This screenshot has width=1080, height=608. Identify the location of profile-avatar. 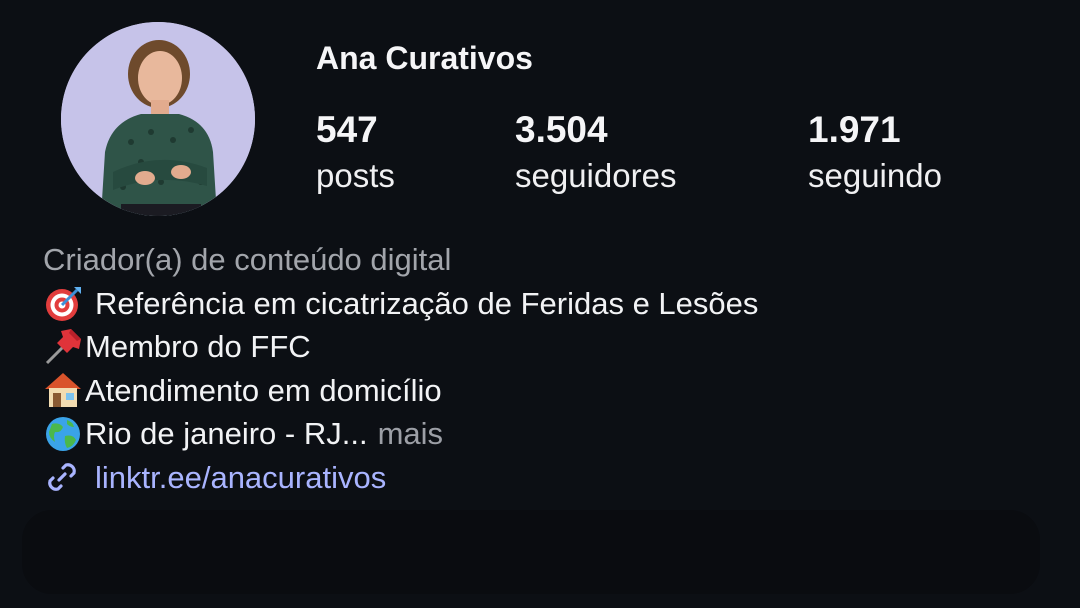
(158, 119).